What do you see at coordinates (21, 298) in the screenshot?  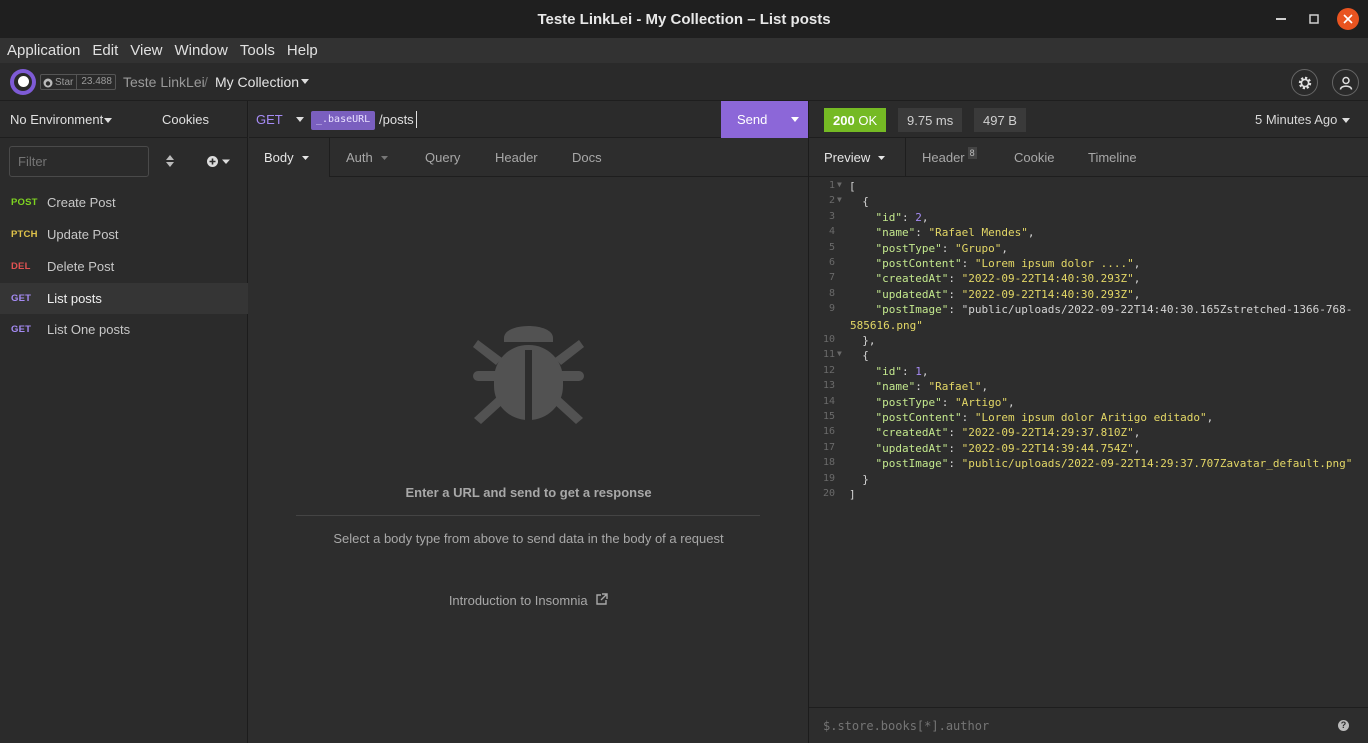 I see `method-badge: GET` at bounding box center [21, 298].